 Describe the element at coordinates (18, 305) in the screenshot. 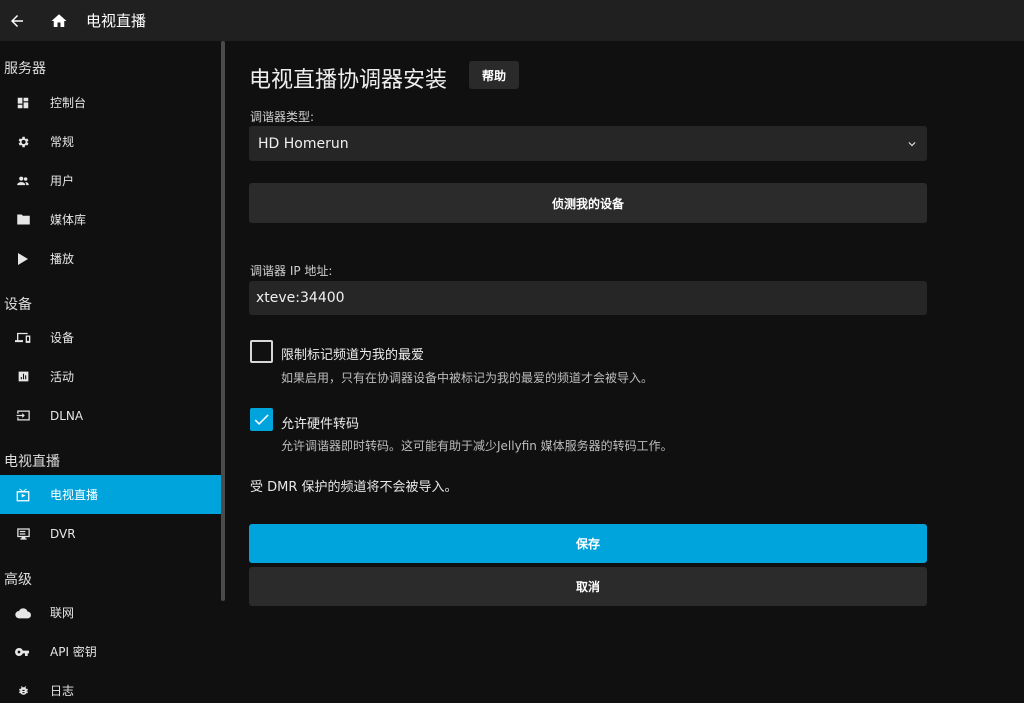

I see `section-devices: 设备` at that location.